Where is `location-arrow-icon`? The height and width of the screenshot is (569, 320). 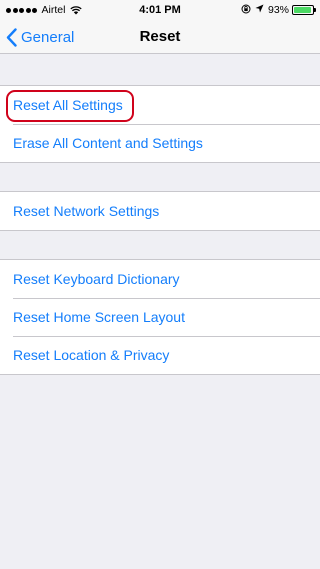
location-arrow-icon is located at coordinates (259, 10).